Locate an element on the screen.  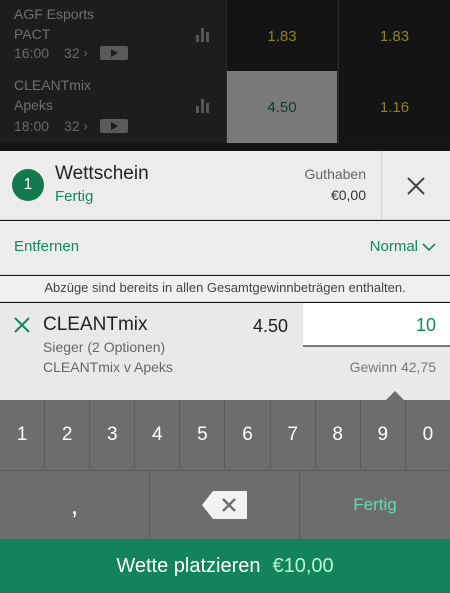
team-name: AGF Esports is located at coordinates (54, 14).